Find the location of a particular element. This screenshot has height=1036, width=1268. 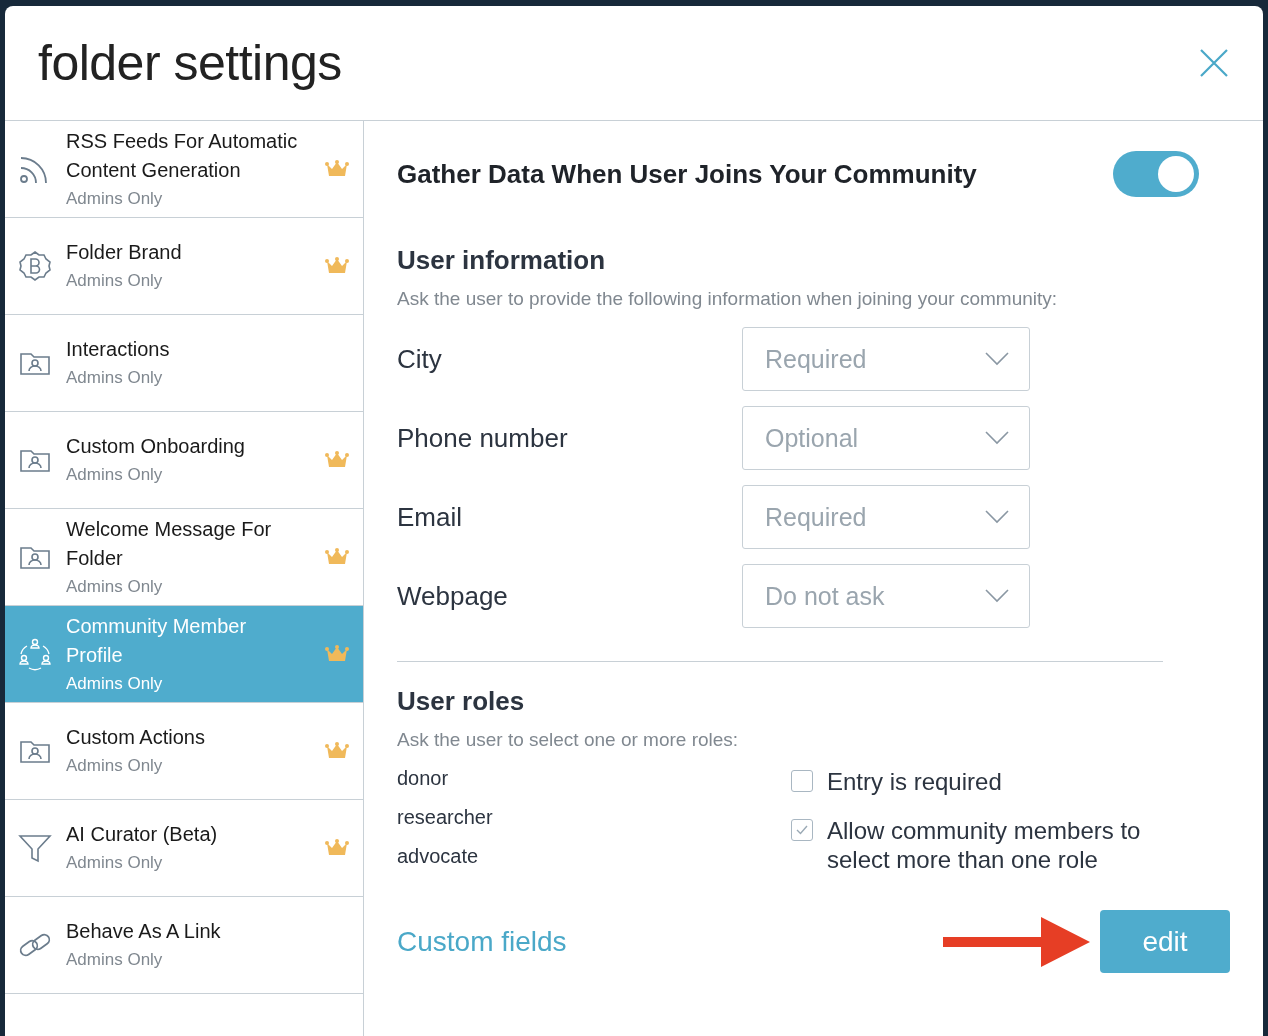

item-title: Interactions is located at coordinates (118, 349).